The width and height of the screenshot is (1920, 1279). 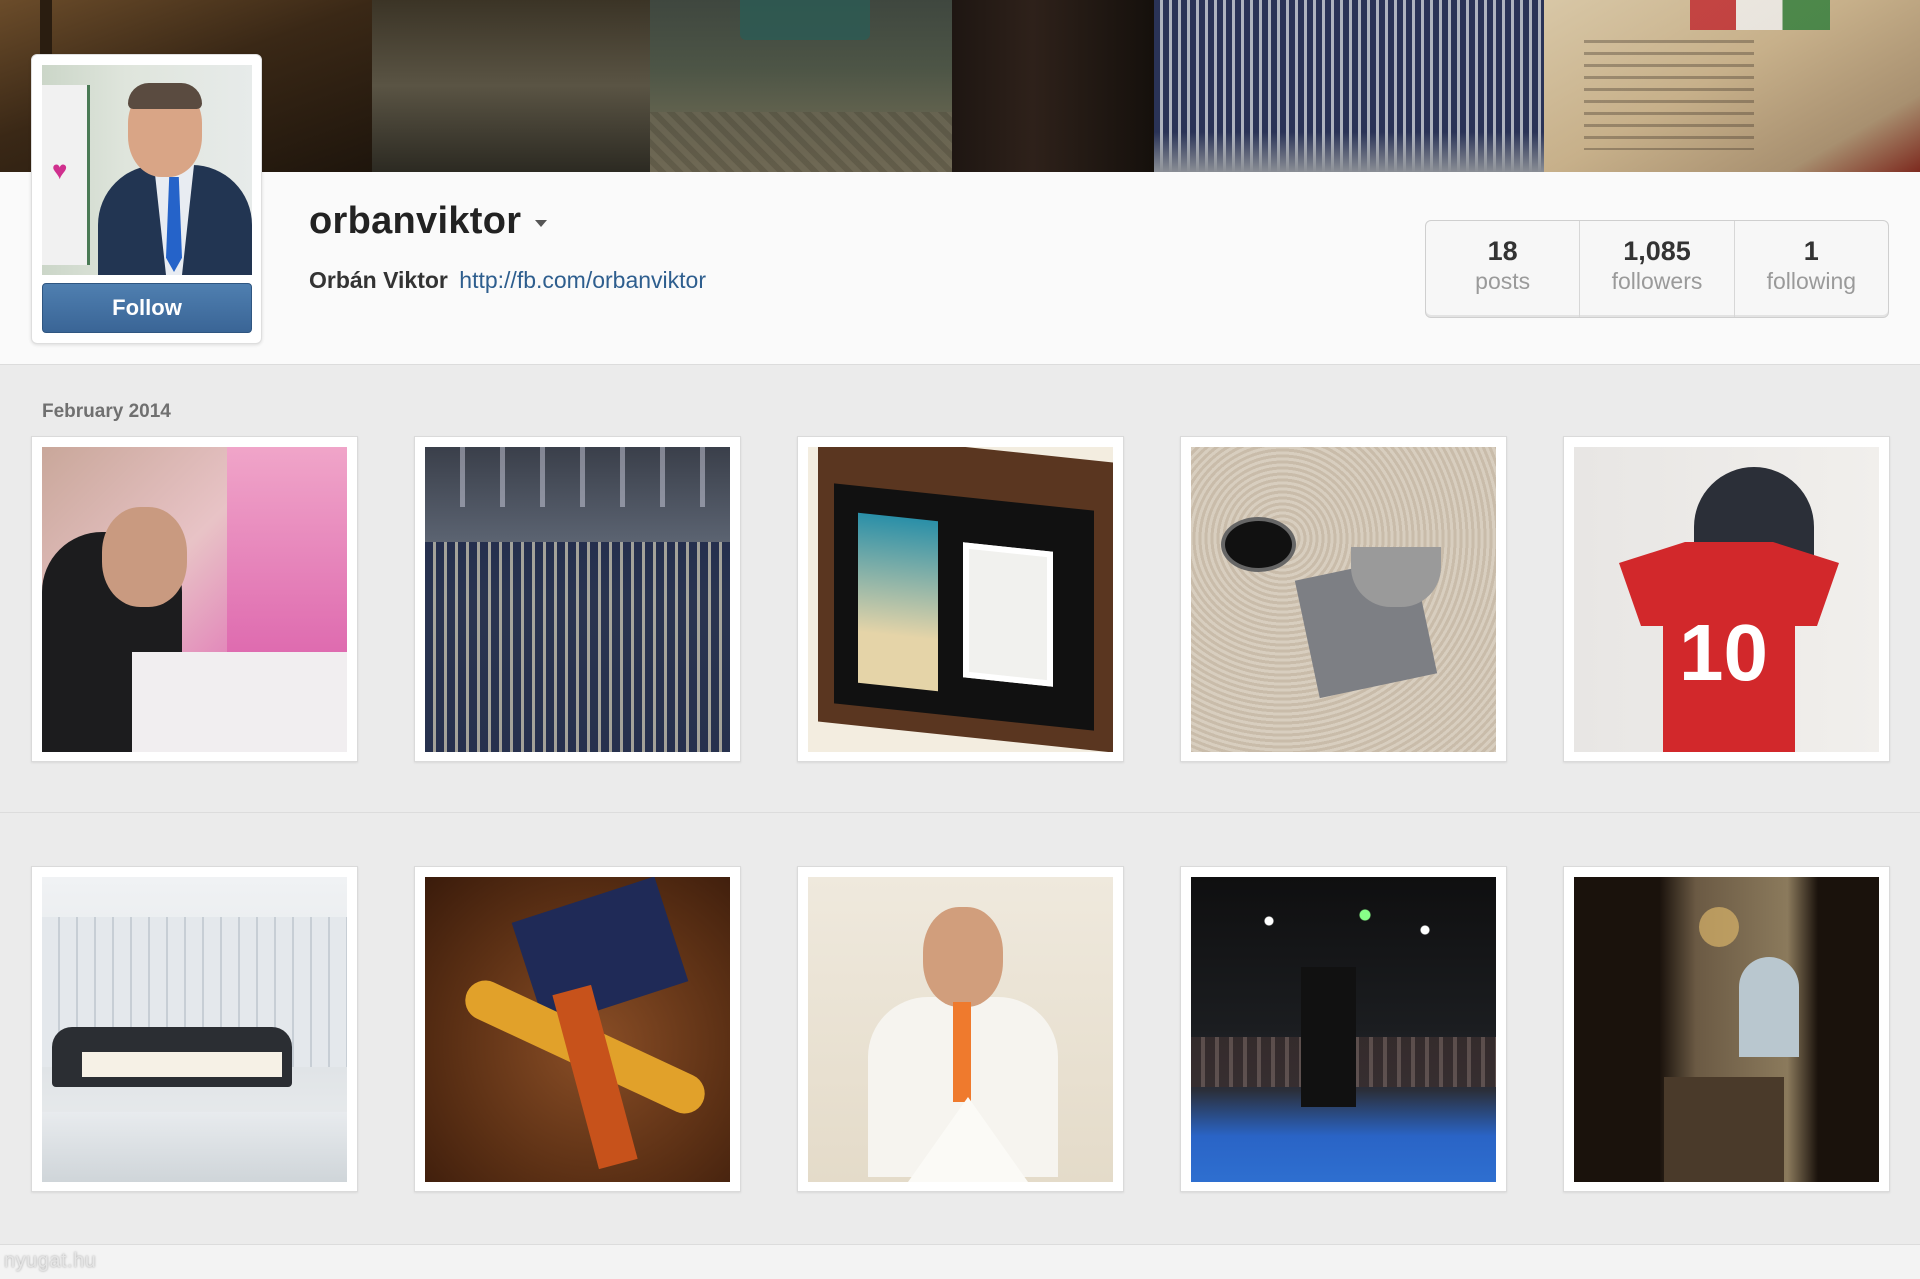 I want to click on followers-label: followers, so click(x=1657, y=281).